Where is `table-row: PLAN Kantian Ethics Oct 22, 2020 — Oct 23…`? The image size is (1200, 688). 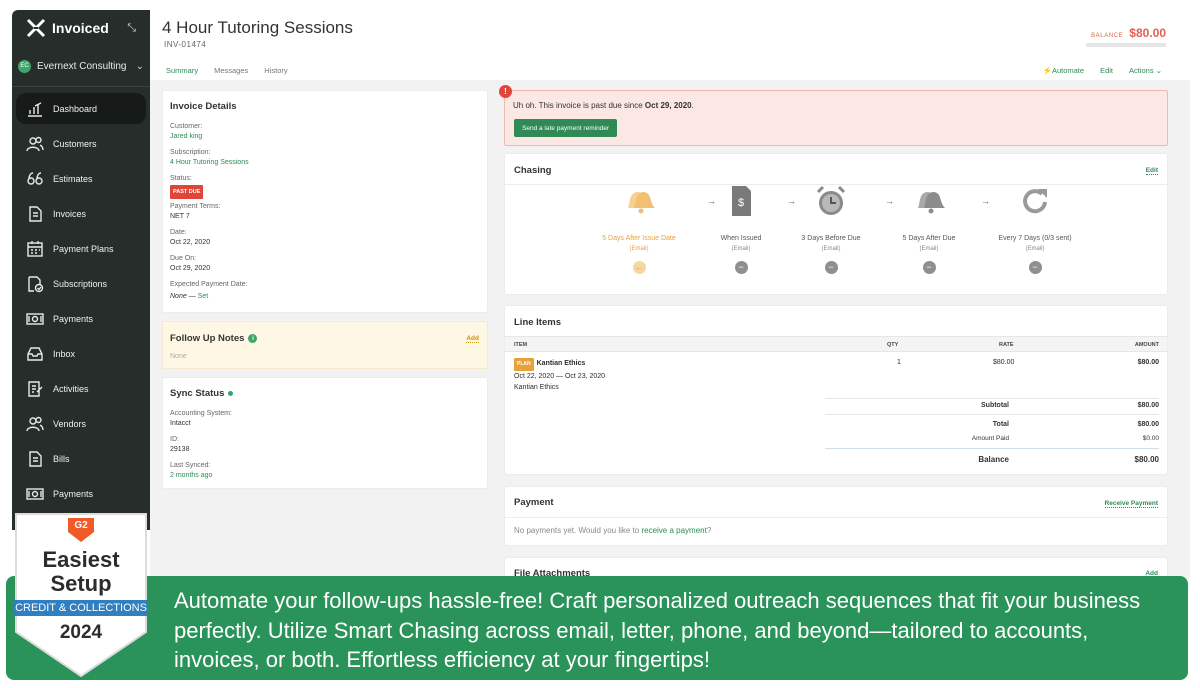
table-row: PLAN Kantian Ethics Oct 22, 2020 — Oct 23… is located at coordinates (559, 375).